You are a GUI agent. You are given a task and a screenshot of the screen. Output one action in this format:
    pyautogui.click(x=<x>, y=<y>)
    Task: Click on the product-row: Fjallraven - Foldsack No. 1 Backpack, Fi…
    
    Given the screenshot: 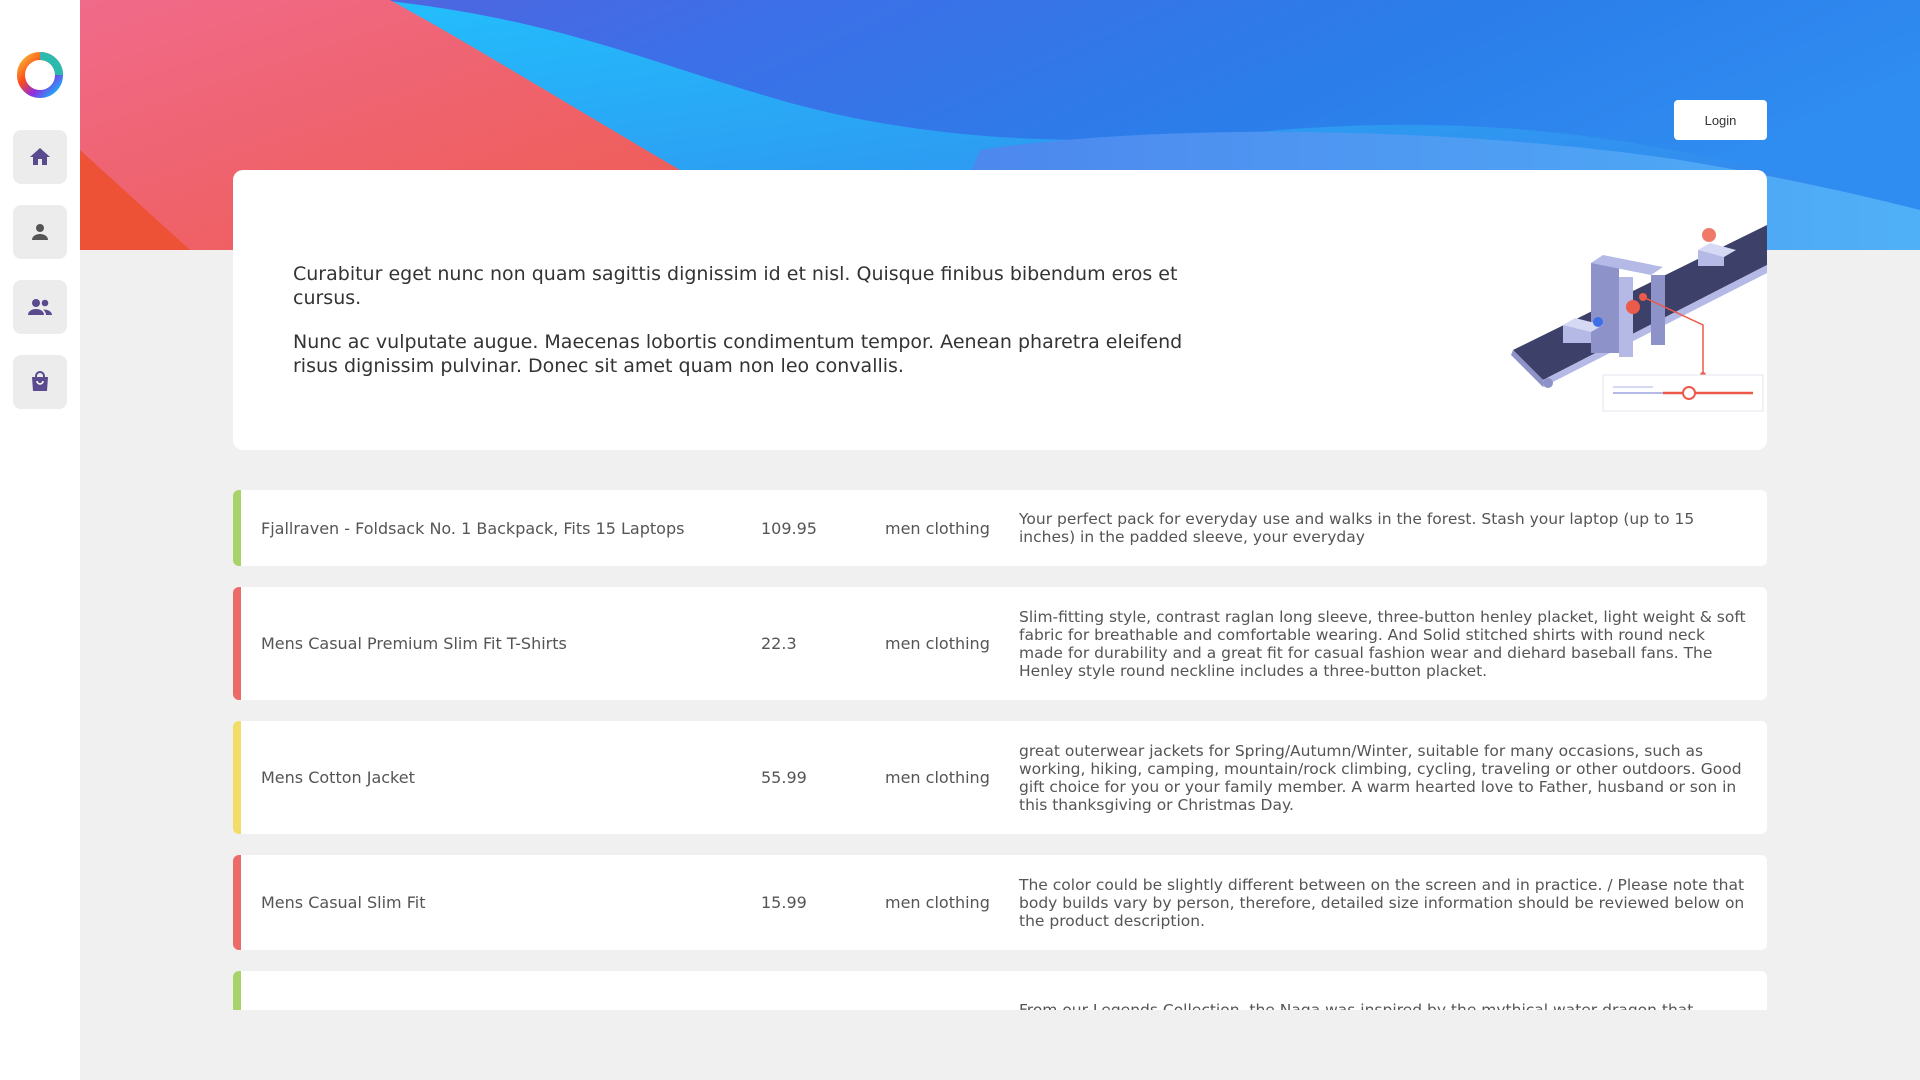 What is the action you would take?
    pyautogui.click(x=1000, y=528)
    